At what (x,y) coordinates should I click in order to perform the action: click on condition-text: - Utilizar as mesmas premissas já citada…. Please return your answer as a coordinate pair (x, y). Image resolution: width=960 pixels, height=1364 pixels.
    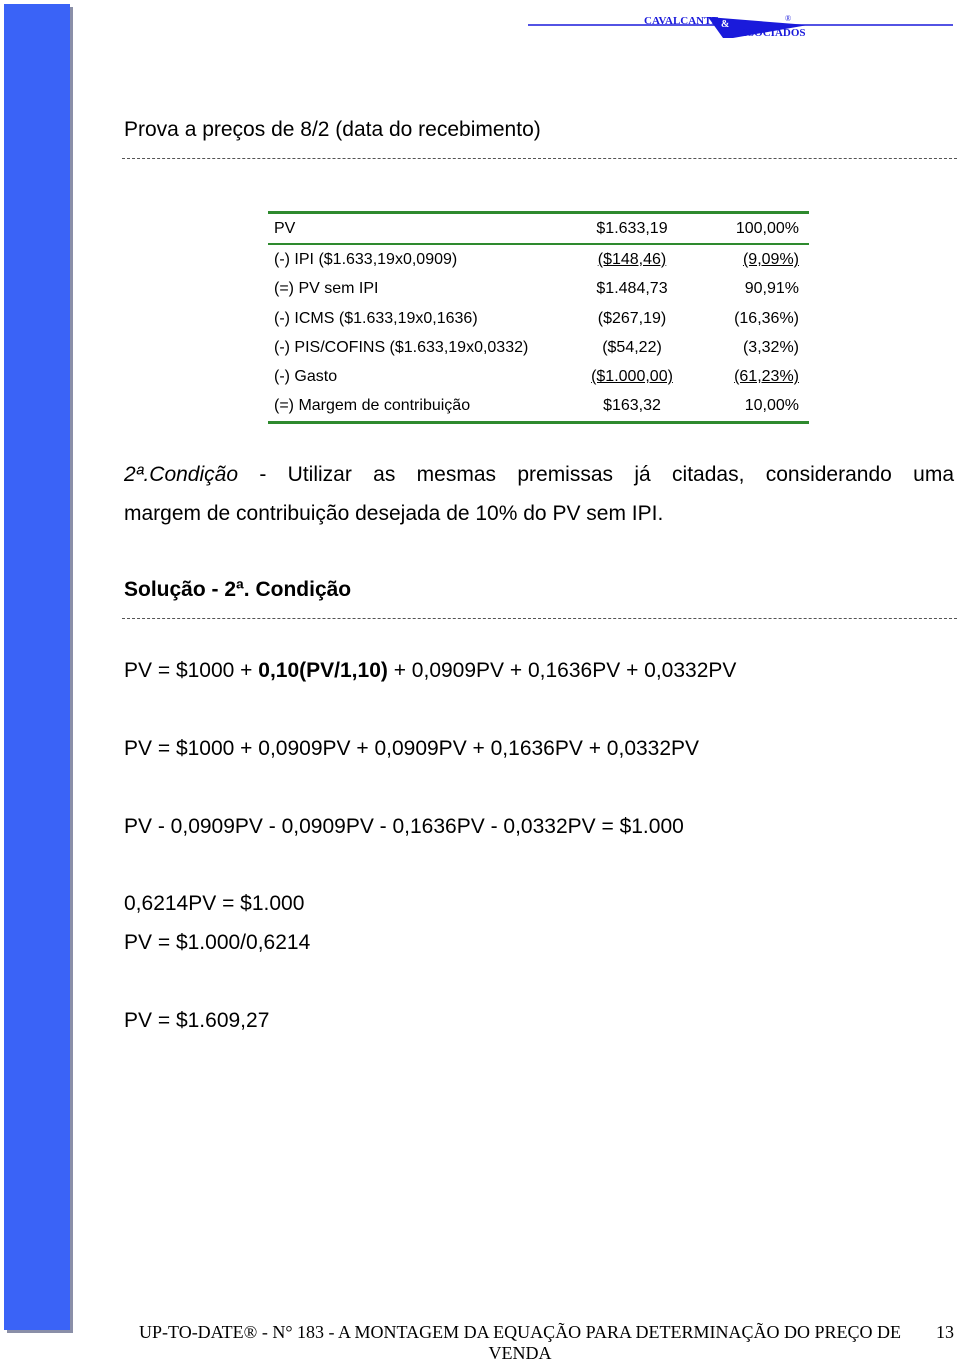
    Looking at the image, I should click on (596, 474).